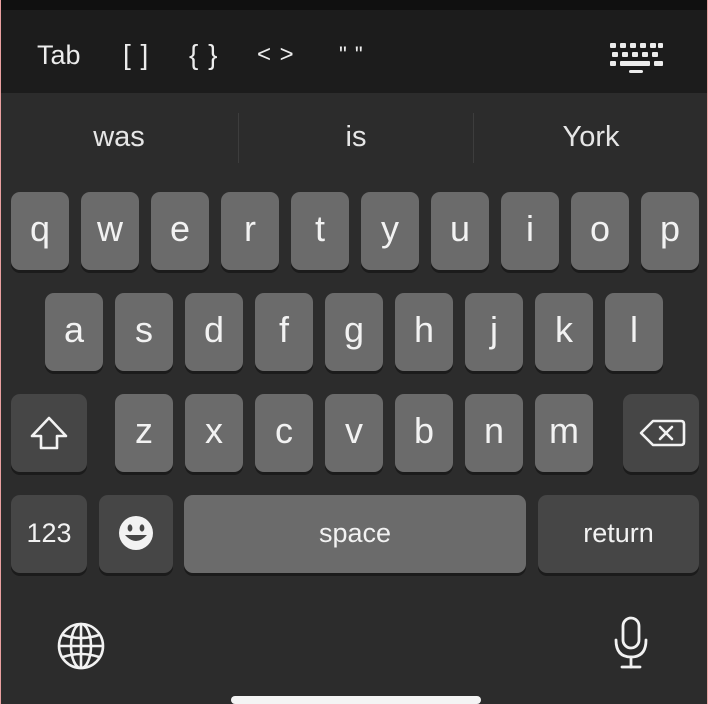 The height and width of the screenshot is (704, 708). I want to click on key-z: z, so click(144, 433).